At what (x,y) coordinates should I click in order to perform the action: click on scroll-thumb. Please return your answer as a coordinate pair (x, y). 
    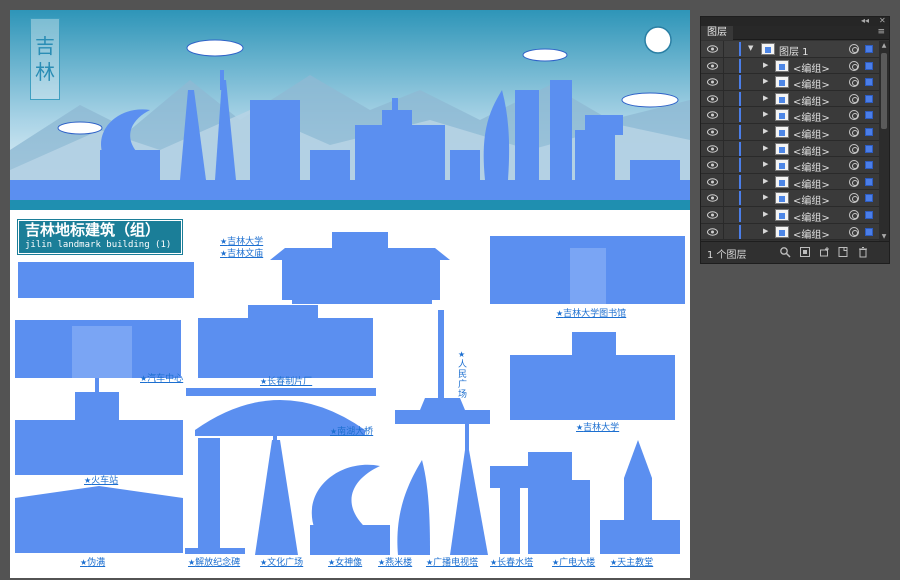
    Looking at the image, I should click on (884, 91).